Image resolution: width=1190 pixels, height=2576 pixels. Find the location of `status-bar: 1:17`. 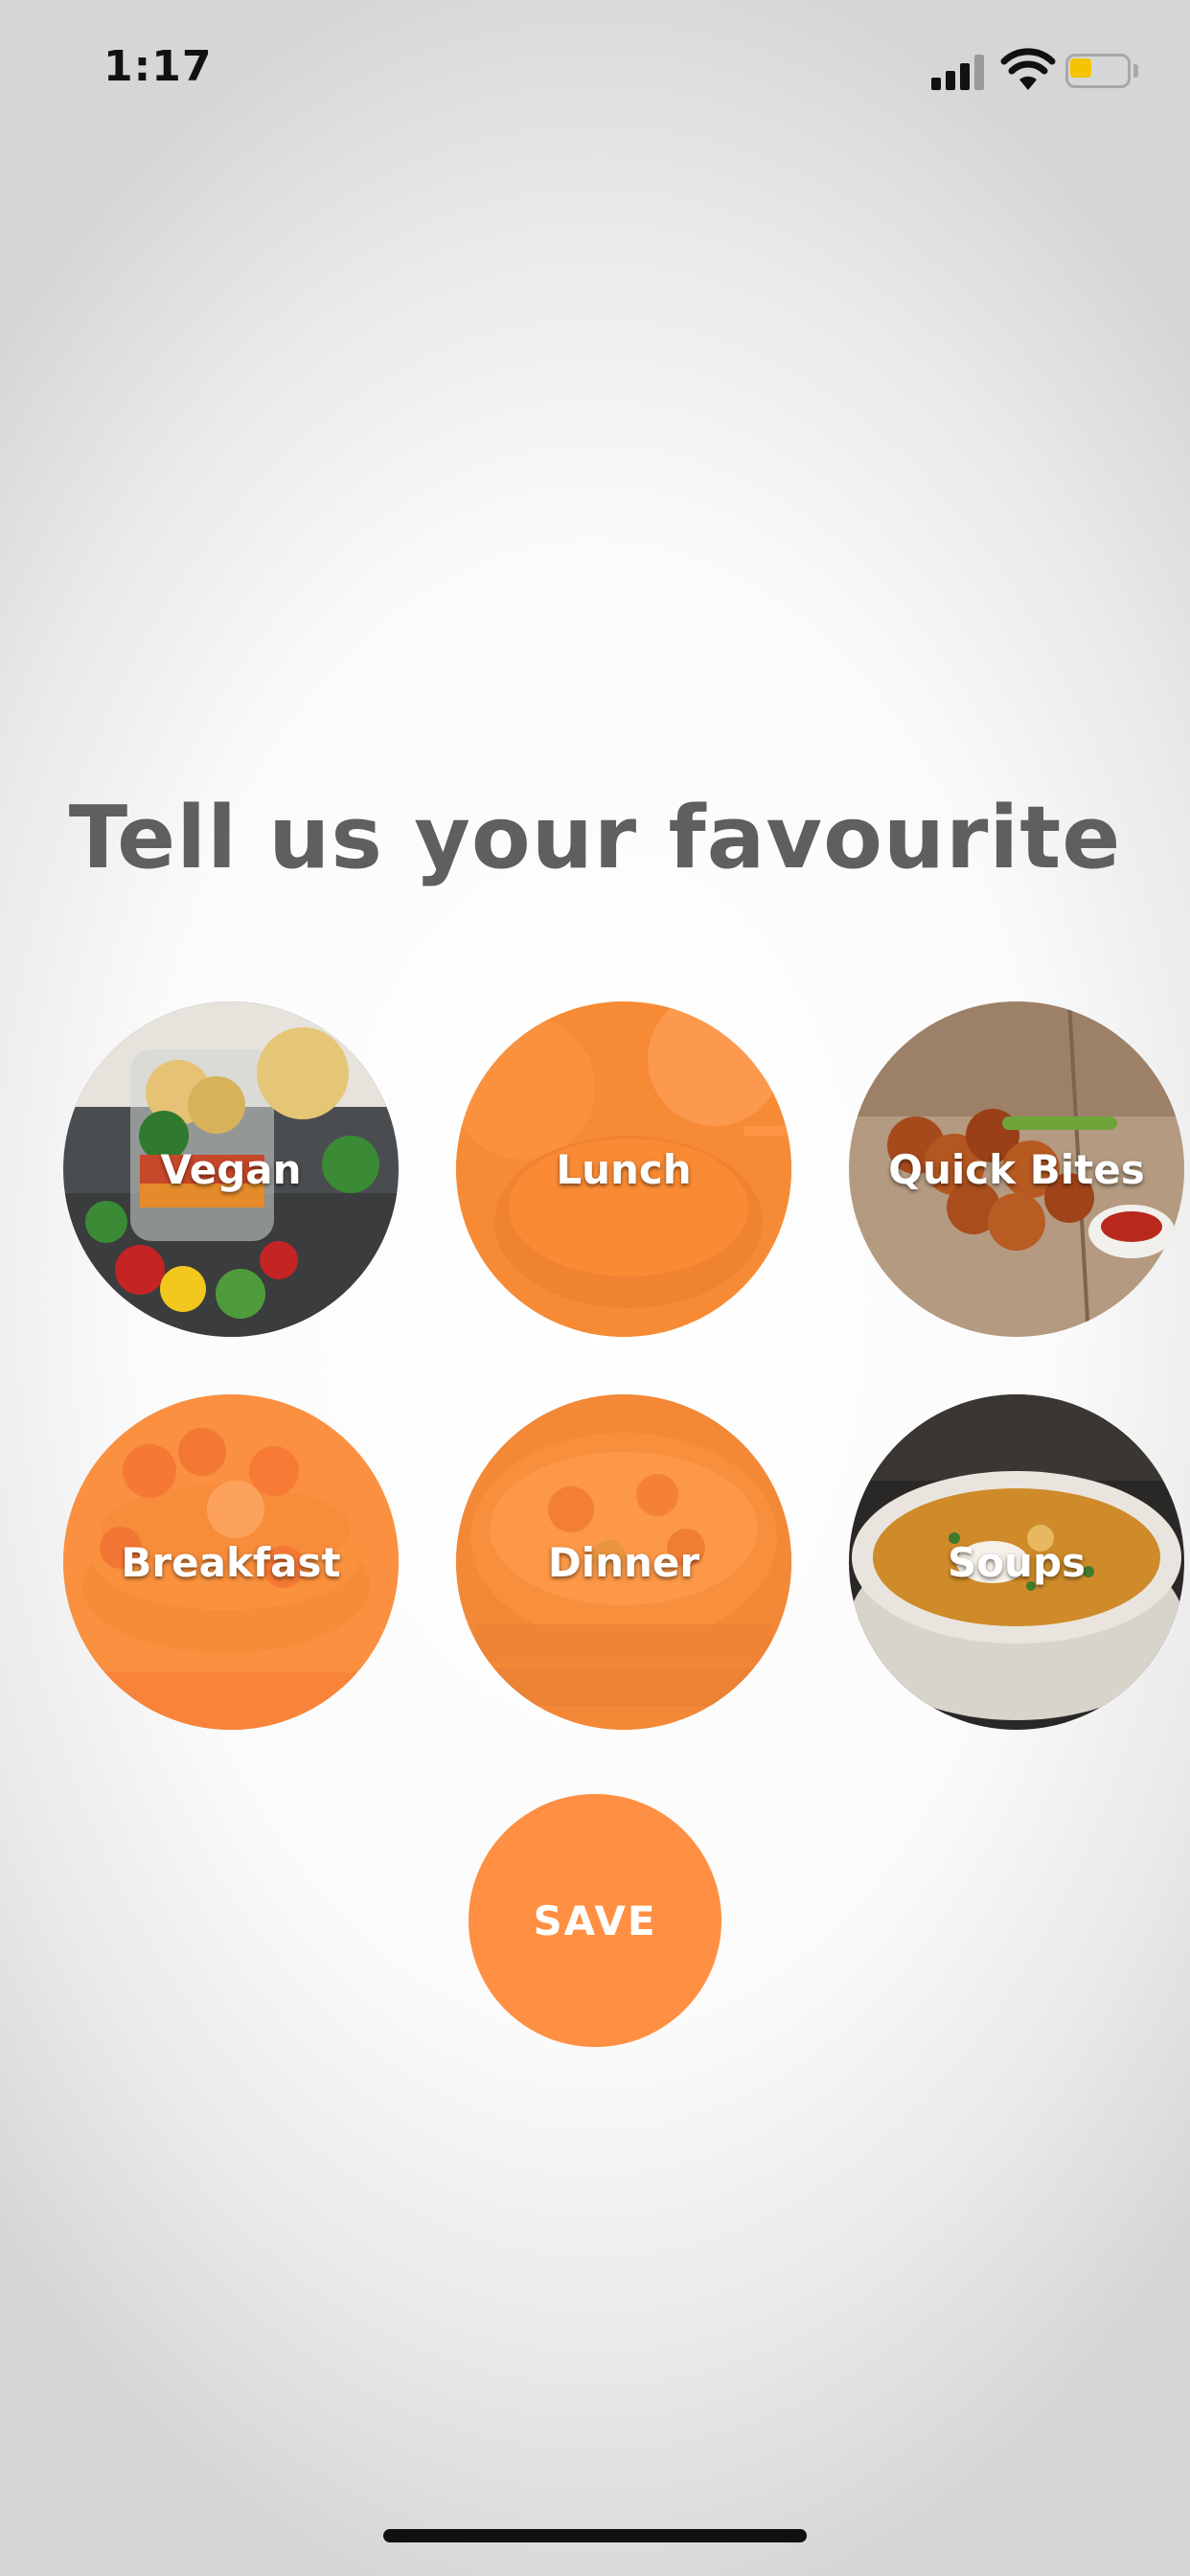

status-bar: 1:17 is located at coordinates (595, 72).